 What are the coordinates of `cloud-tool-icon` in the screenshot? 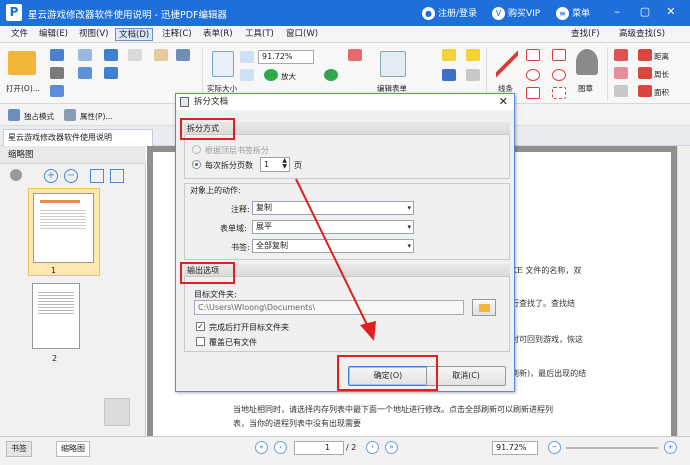 It's located at (559, 93).